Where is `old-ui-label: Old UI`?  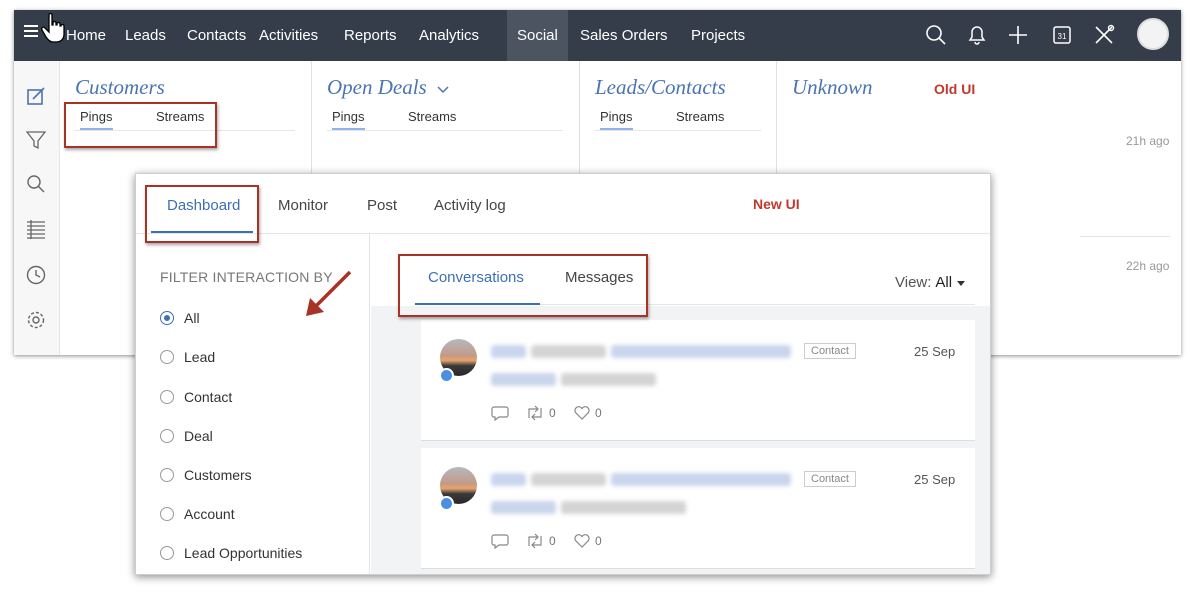 old-ui-label: Old UI is located at coordinates (955, 89).